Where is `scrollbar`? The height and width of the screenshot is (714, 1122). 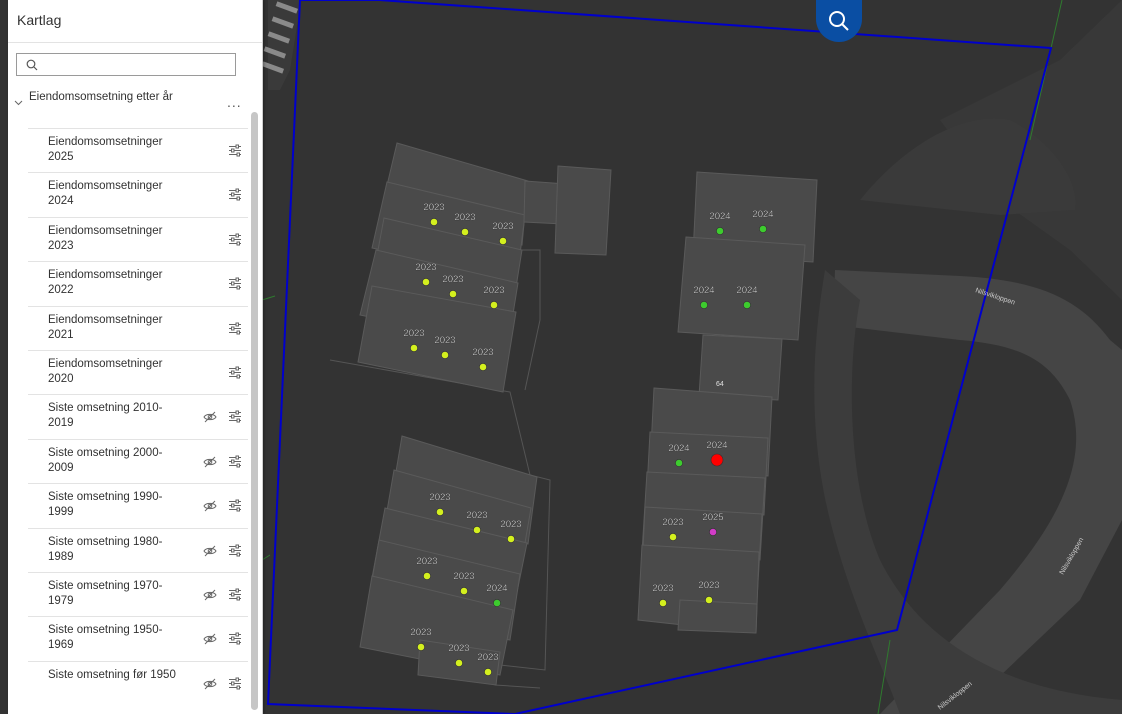 scrollbar is located at coordinates (254, 411).